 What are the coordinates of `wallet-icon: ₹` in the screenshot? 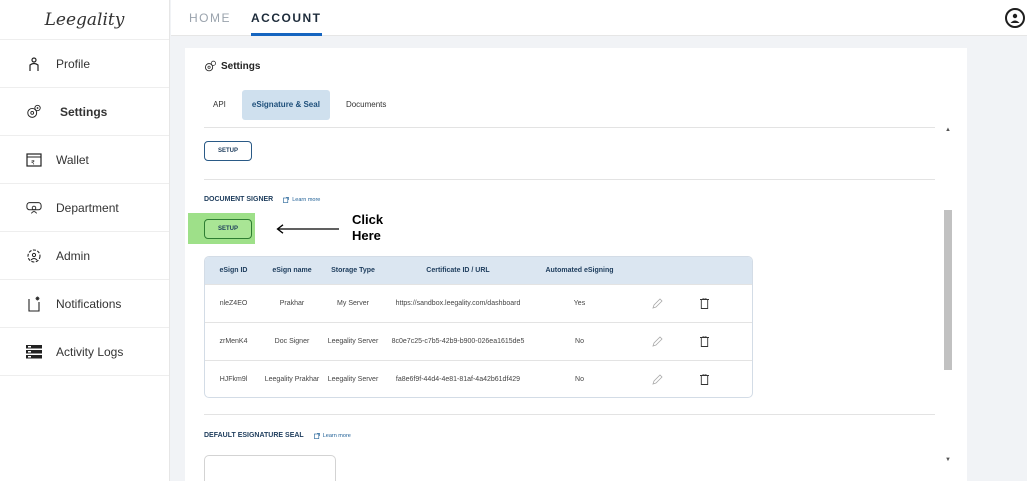 It's located at (34, 160).